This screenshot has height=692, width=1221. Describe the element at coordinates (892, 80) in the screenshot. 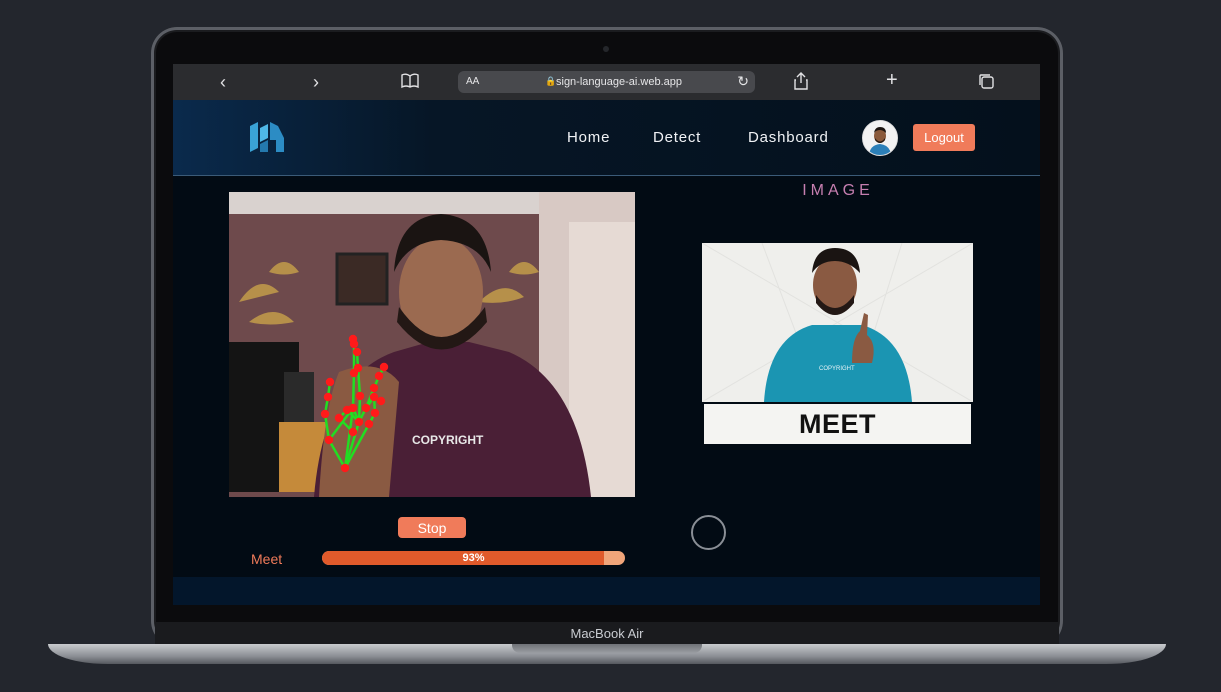

I see `new-tab-icon: +` at that location.